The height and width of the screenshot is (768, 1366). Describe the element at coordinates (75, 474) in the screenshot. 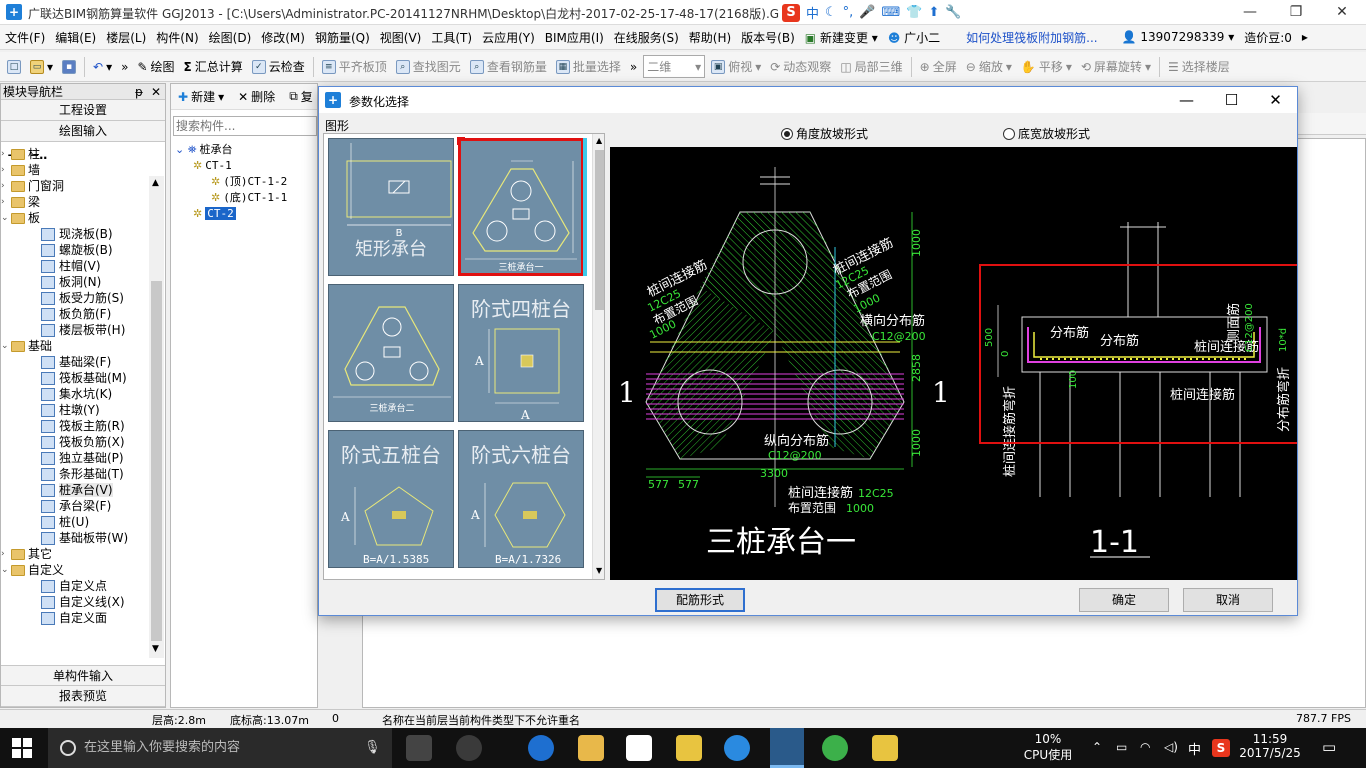

I see `tree-item: 条形基础(T)` at that location.